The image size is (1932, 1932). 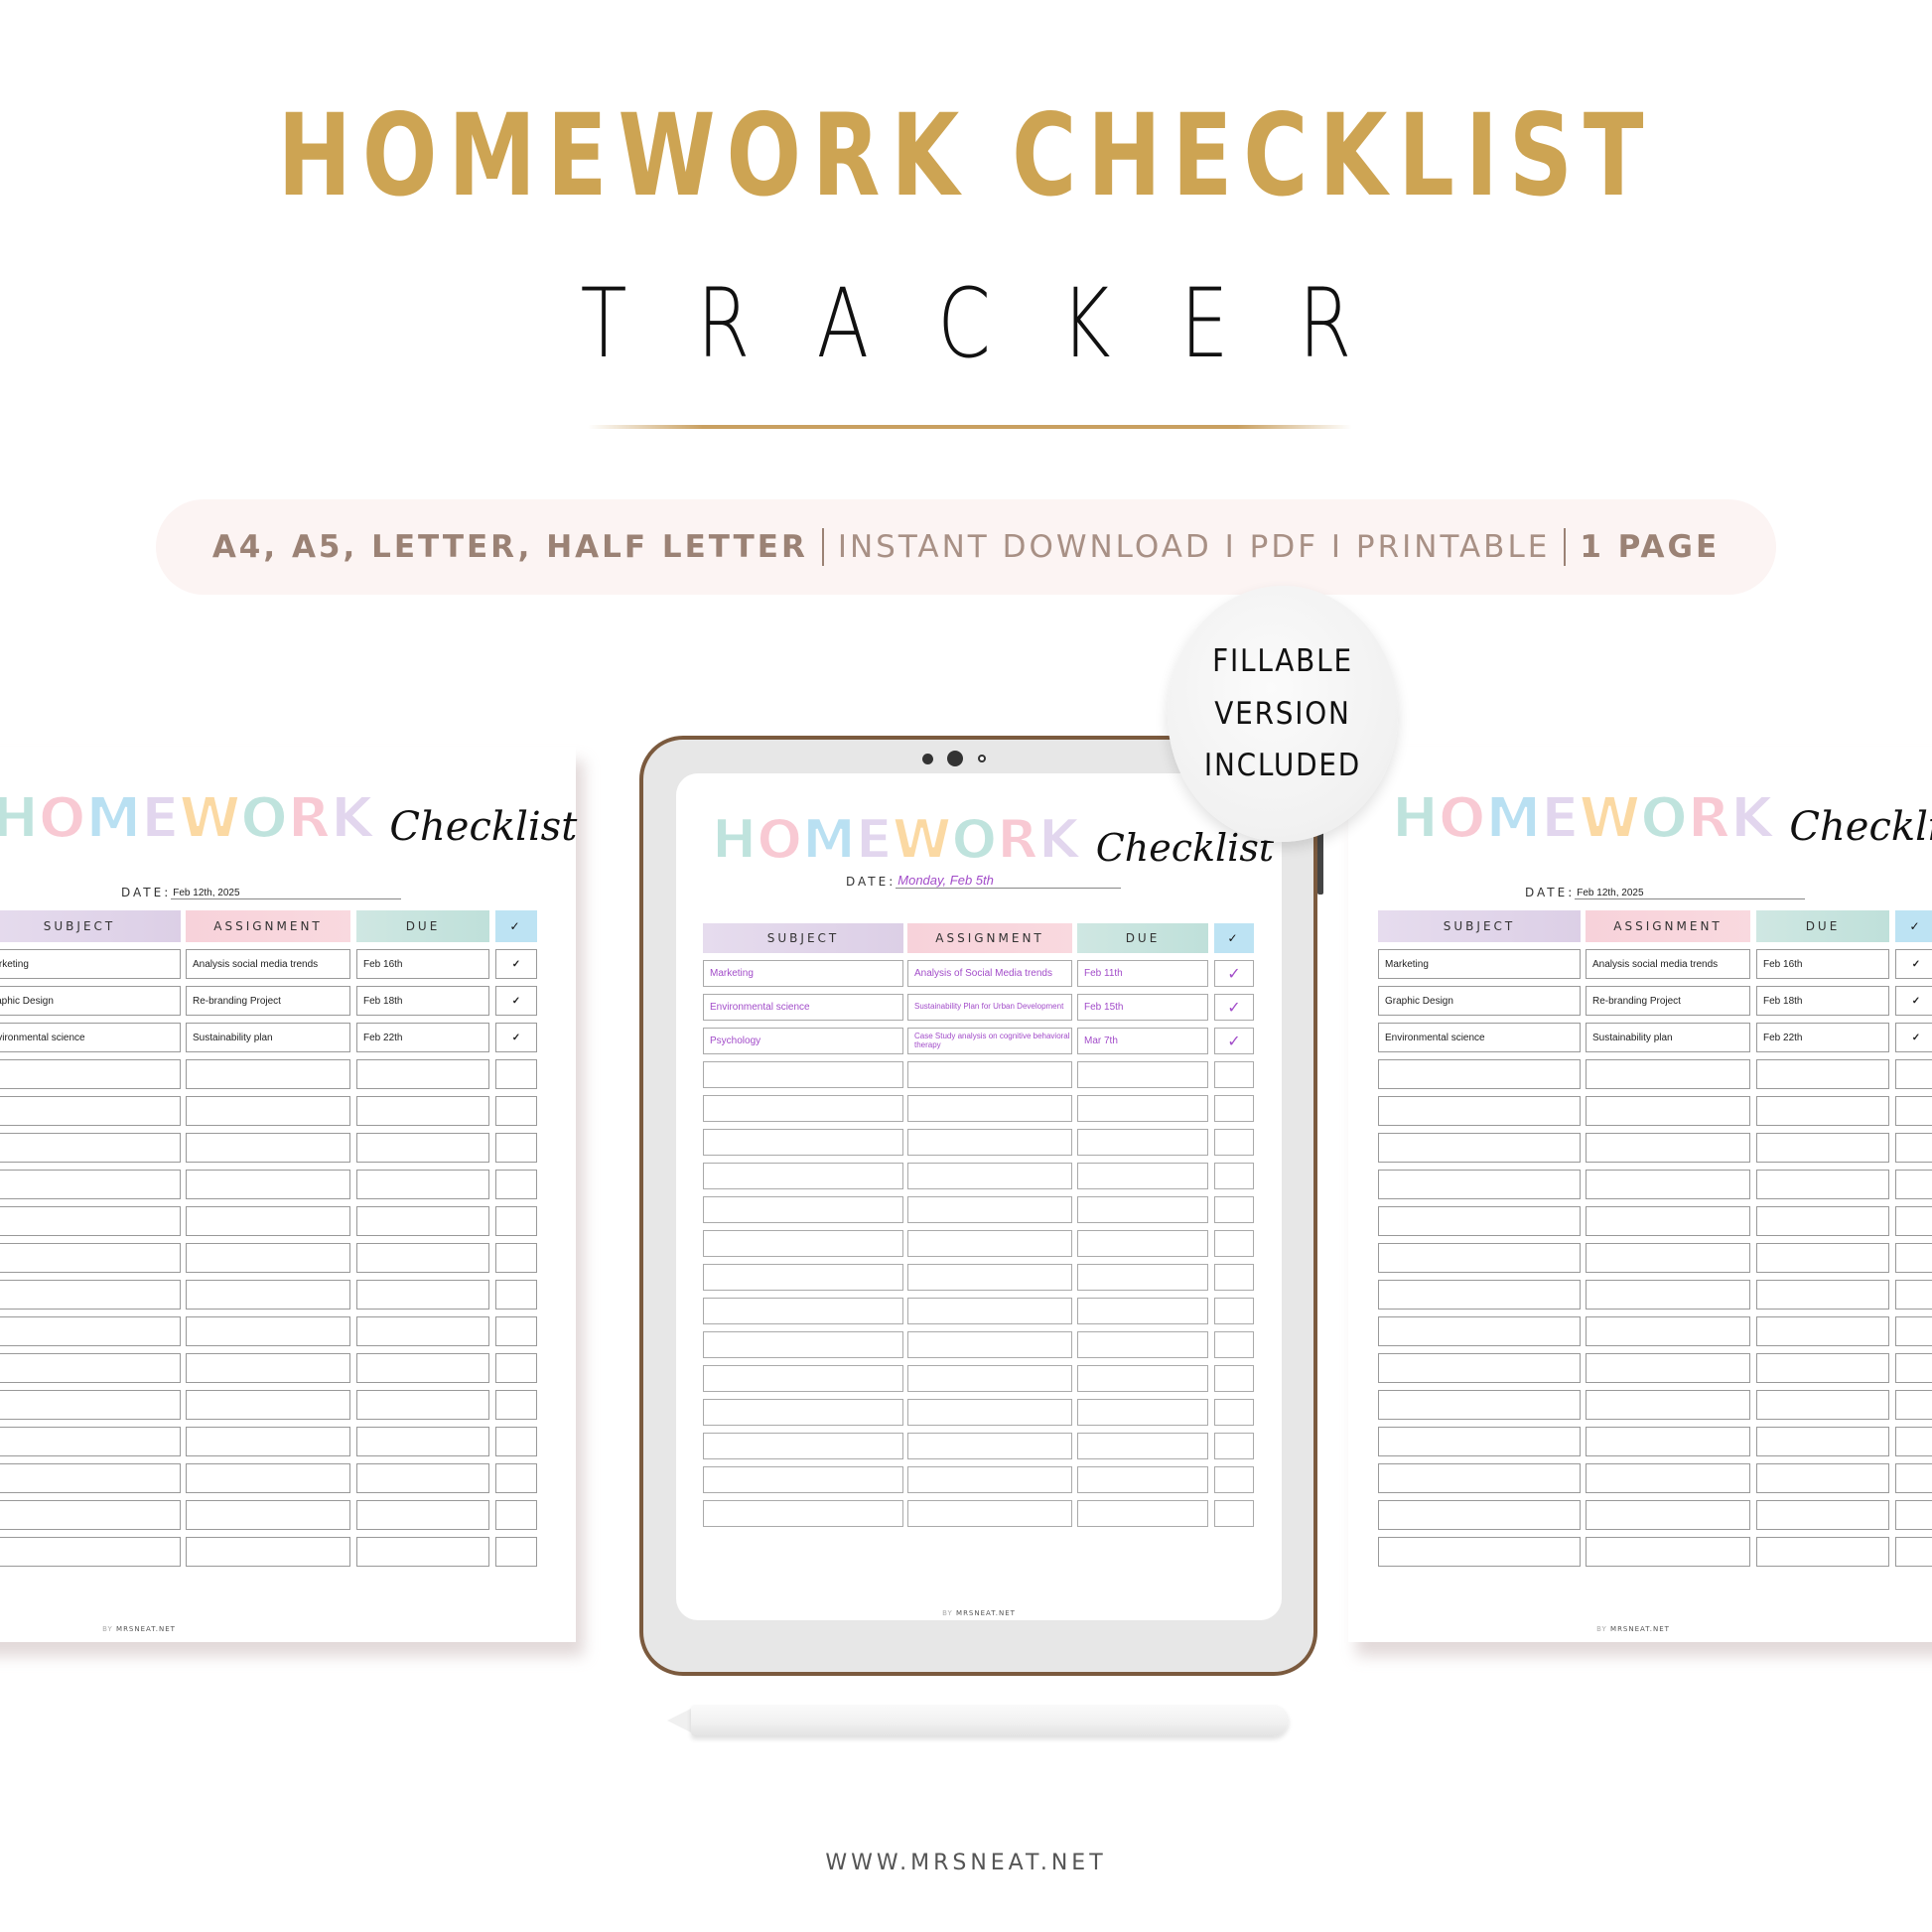 What do you see at coordinates (1009, 881) in the screenshot?
I see `date-field: Monday, Feb 5th` at bounding box center [1009, 881].